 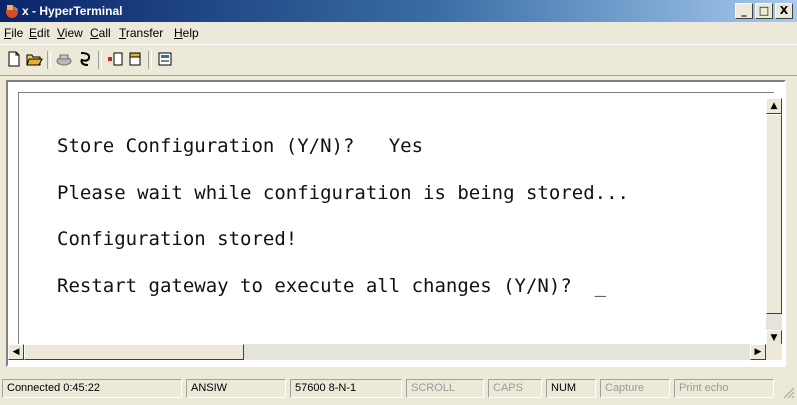 I want to click on menu-edit: Edit, so click(x=39, y=33).